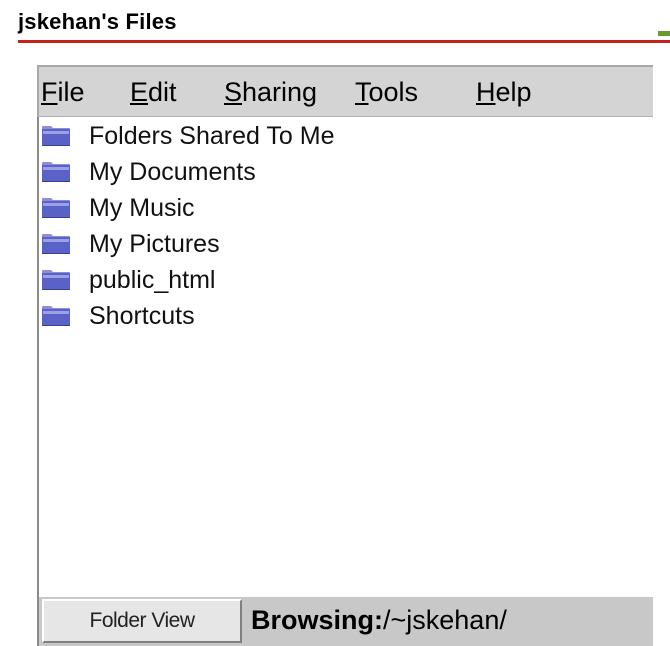 The height and width of the screenshot is (646, 670). What do you see at coordinates (486, 92) in the screenshot?
I see `menu-help-accelerator: H` at bounding box center [486, 92].